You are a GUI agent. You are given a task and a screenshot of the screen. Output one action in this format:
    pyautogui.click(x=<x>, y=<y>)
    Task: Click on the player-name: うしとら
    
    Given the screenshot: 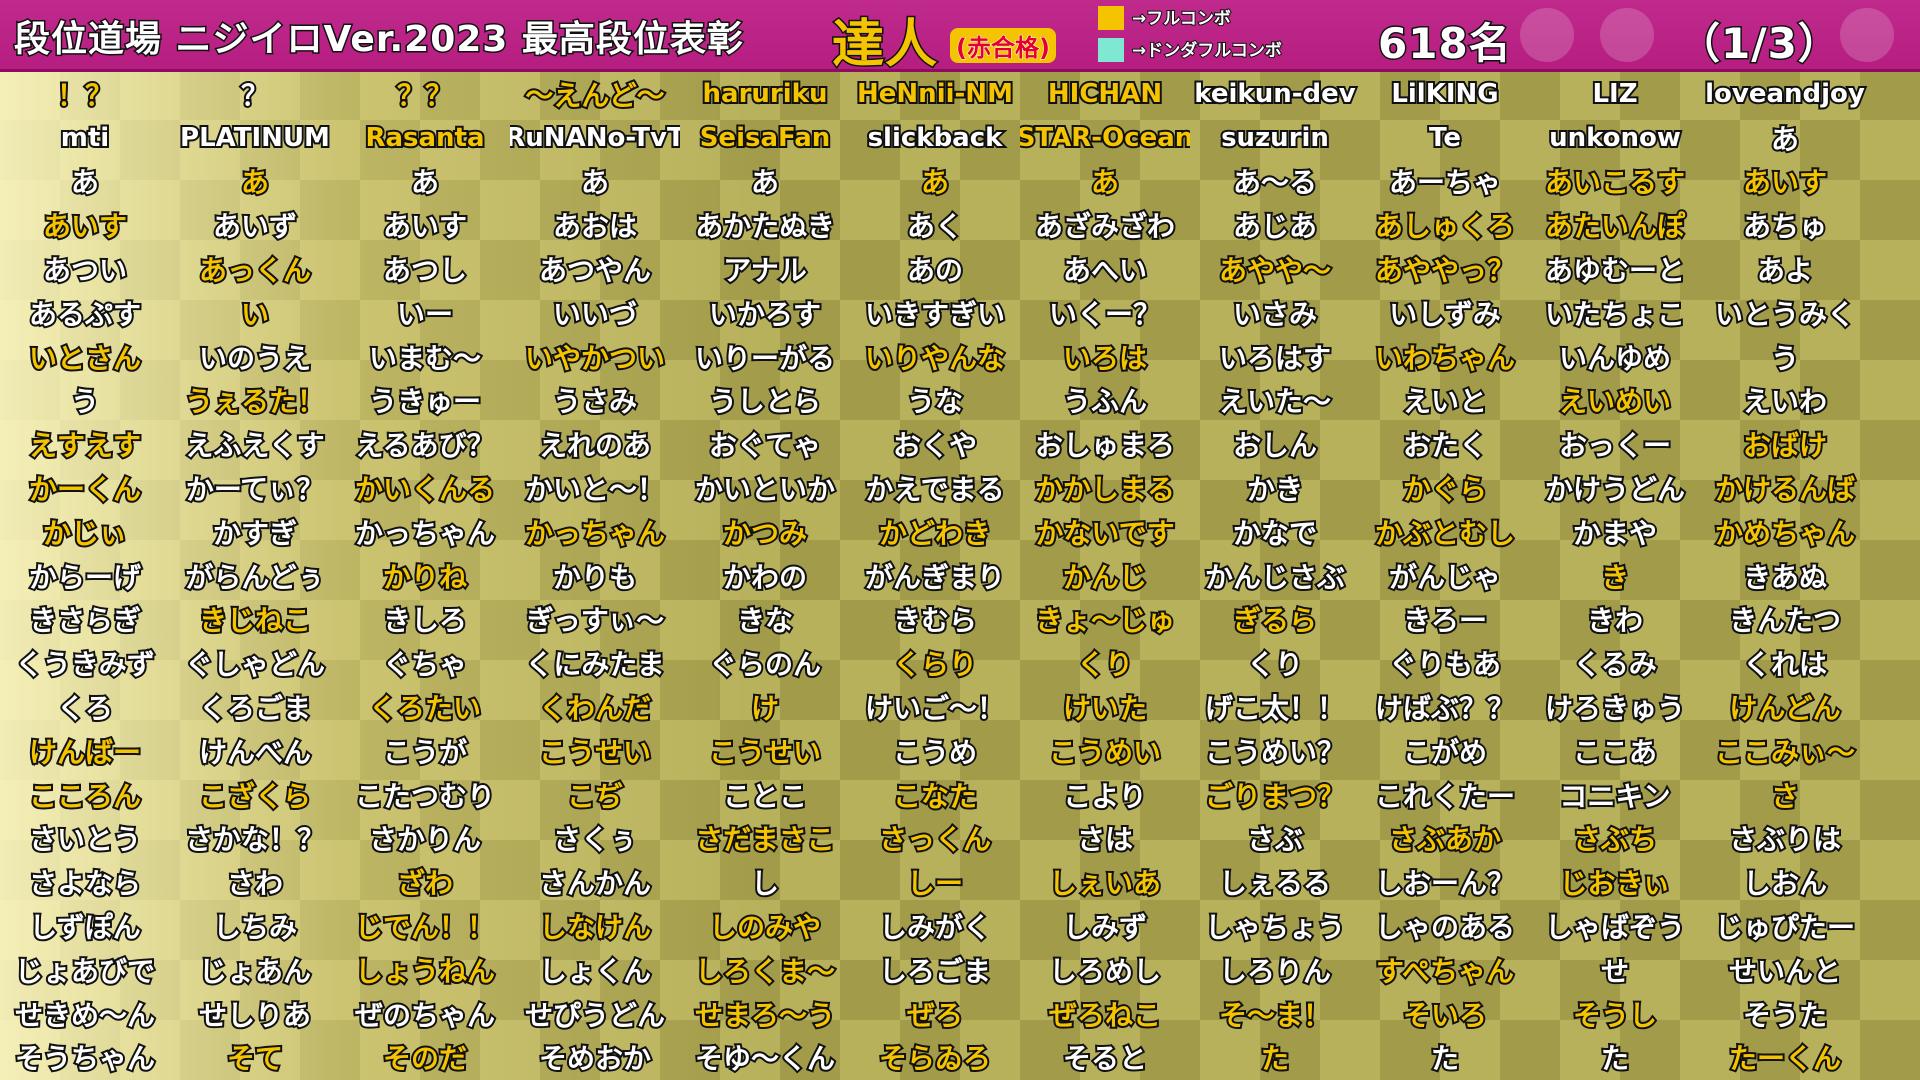 What is the action you would take?
    pyautogui.click(x=765, y=401)
    